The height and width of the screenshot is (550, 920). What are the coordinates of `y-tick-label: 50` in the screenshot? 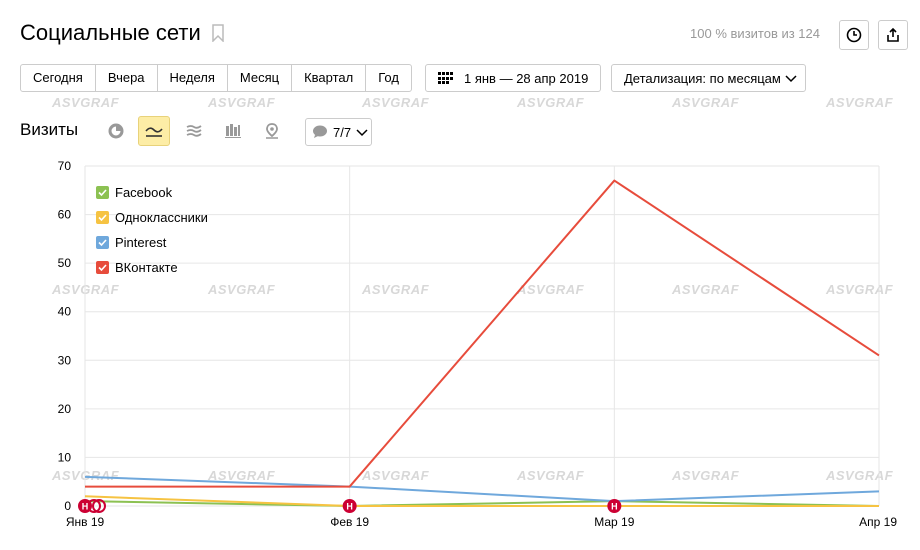 It's located at (65, 263).